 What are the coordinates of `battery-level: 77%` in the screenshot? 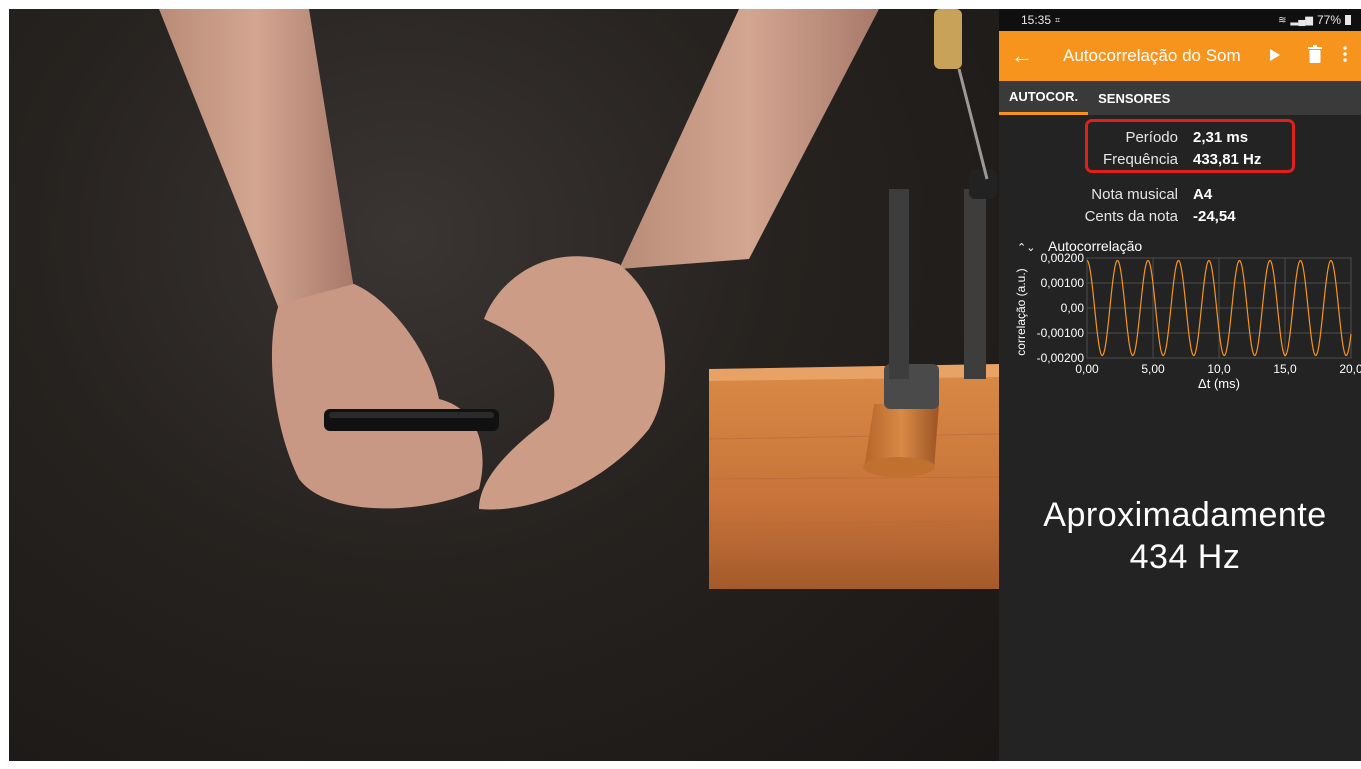 It's located at (1328, 20).